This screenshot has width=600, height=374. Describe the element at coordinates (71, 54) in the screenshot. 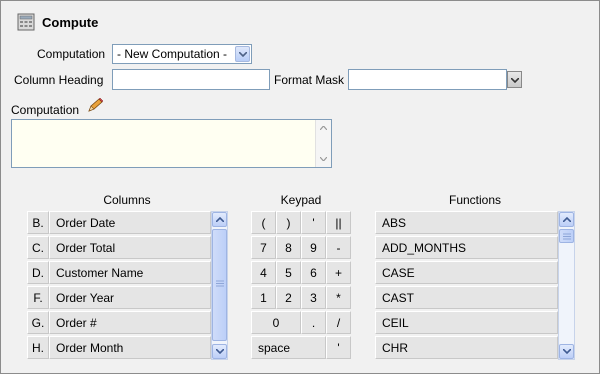

I see `computation-select-label: Computation` at that location.